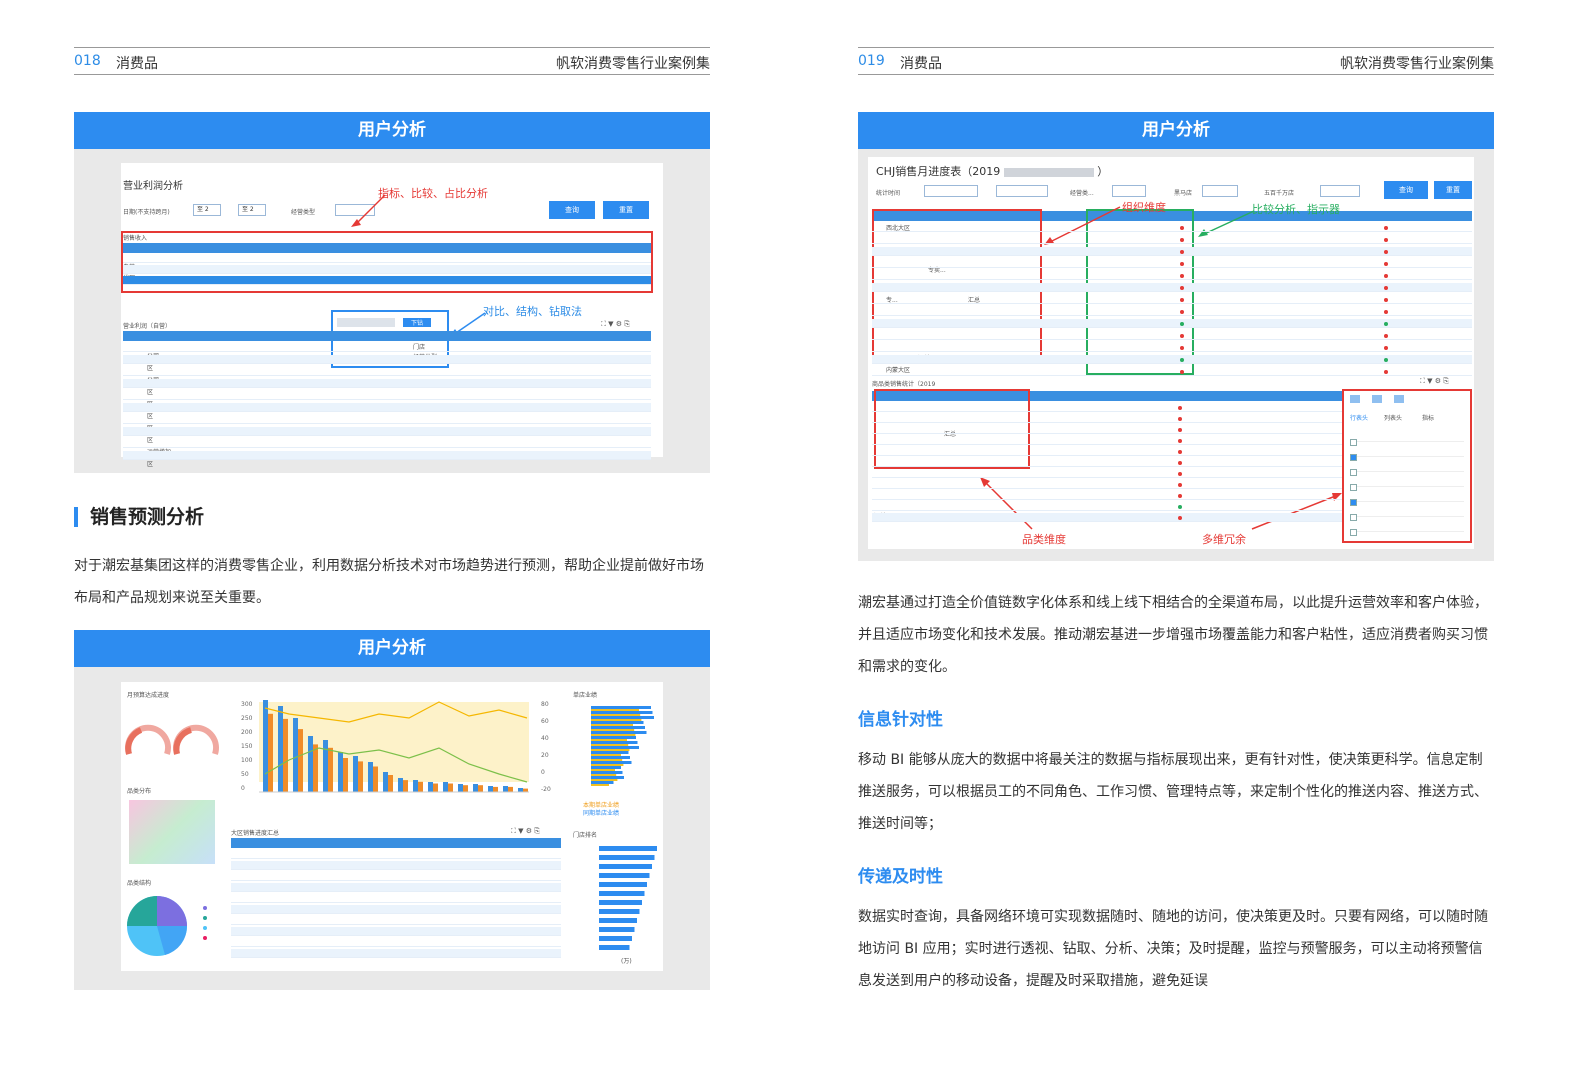  I want to click on type-label: 经营类型, so click(303, 212).